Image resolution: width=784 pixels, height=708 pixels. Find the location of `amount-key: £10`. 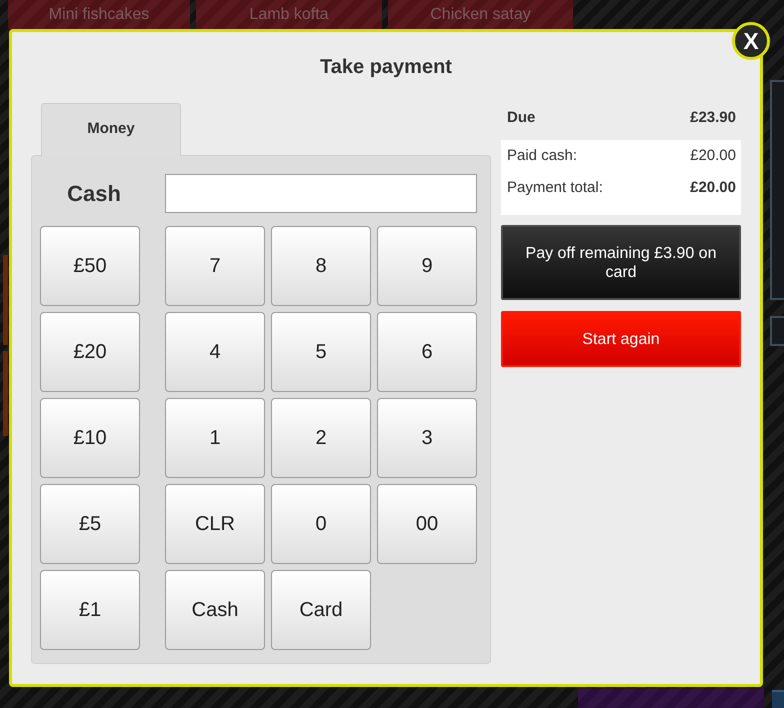

amount-key: £10 is located at coordinates (90, 438).